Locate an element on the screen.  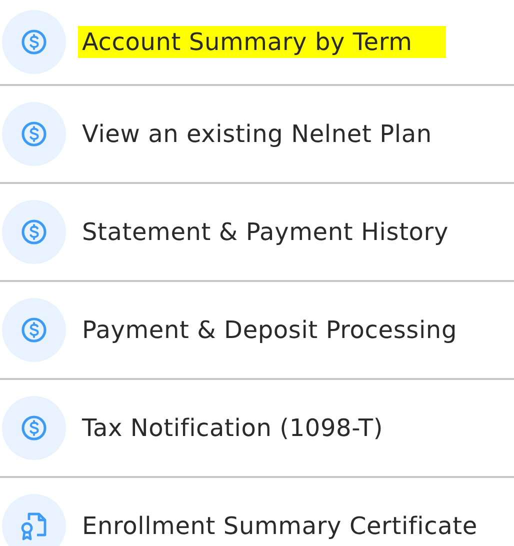
menu-link: Account Summary by Term is located at coordinates (262, 42).